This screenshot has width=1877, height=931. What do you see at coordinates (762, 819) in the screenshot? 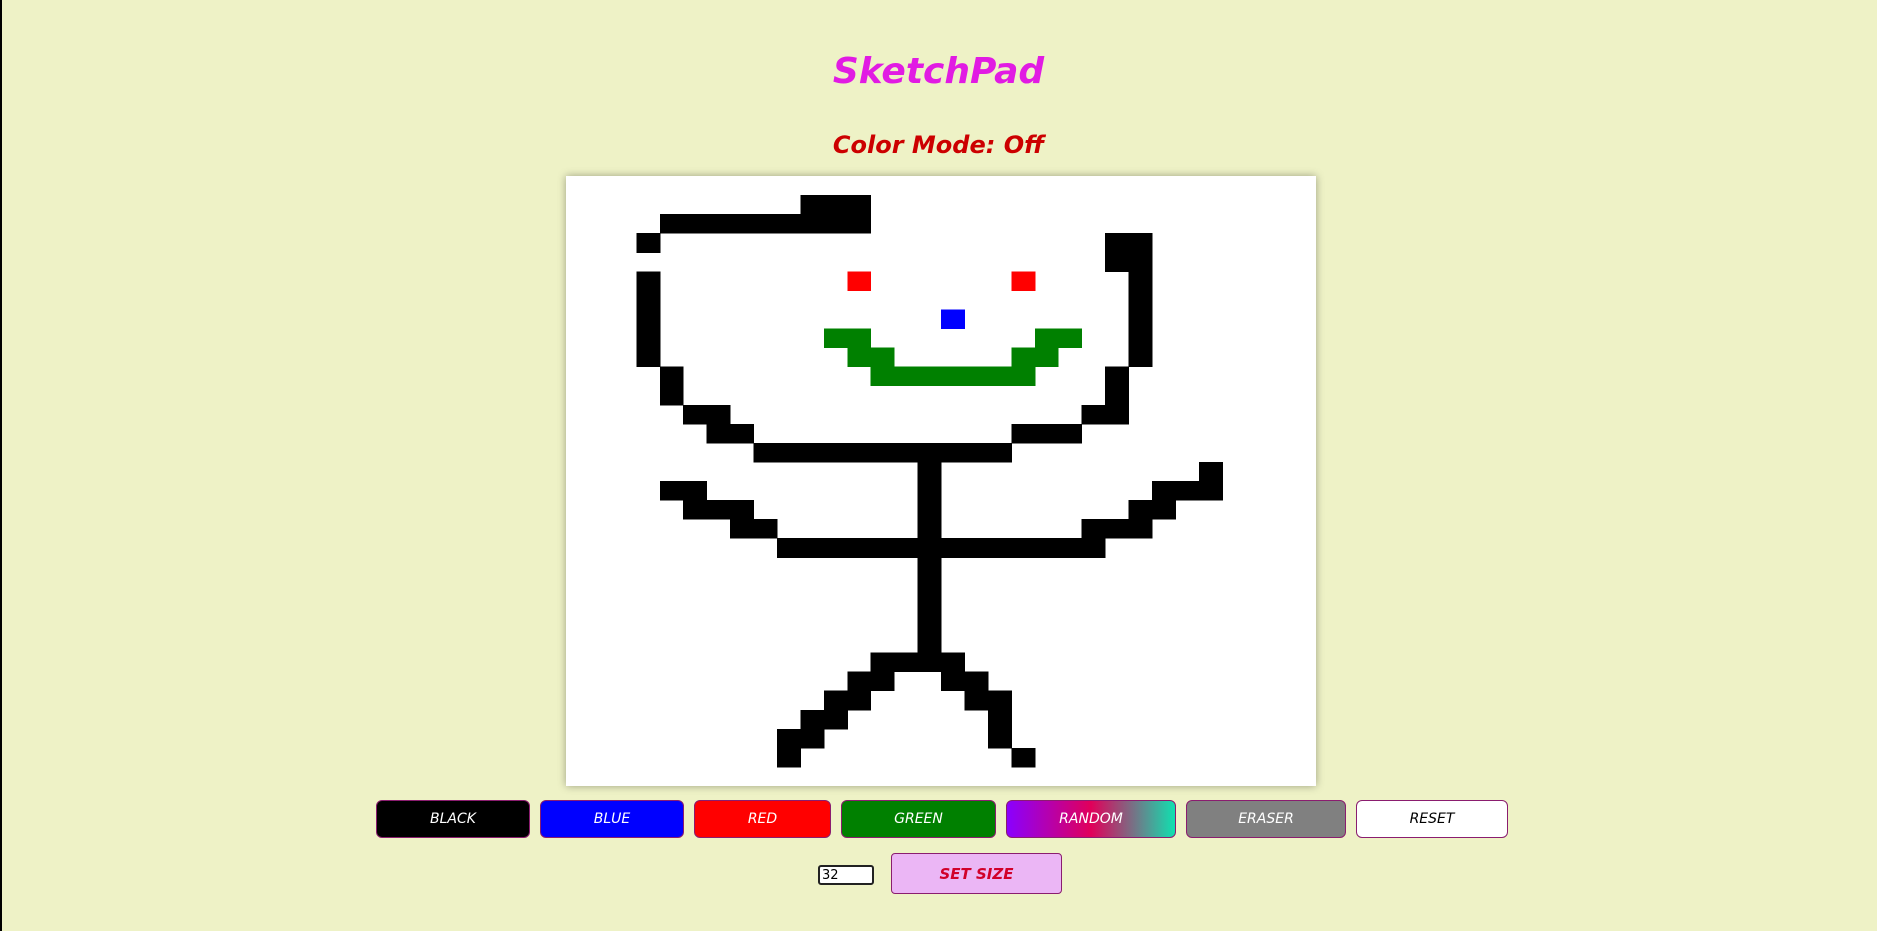
I see `red-button: RED` at bounding box center [762, 819].